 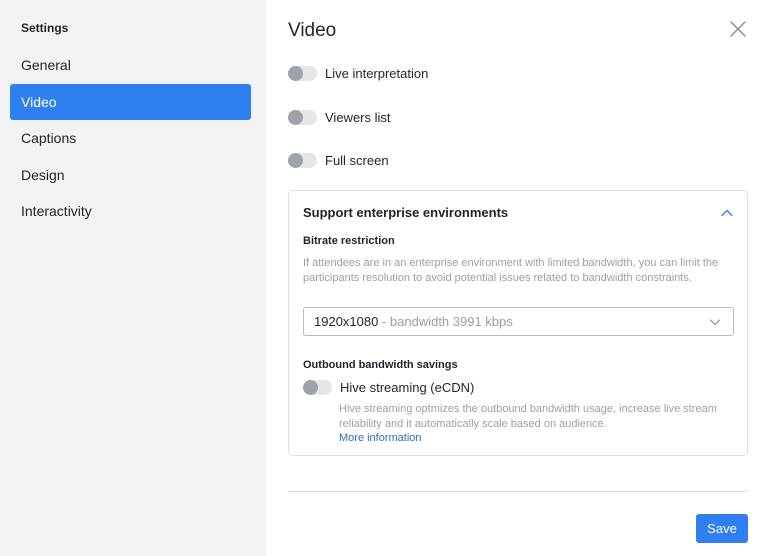 What do you see at coordinates (312, 30) in the screenshot?
I see `page-title: Video` at bounding box center [312, 30].